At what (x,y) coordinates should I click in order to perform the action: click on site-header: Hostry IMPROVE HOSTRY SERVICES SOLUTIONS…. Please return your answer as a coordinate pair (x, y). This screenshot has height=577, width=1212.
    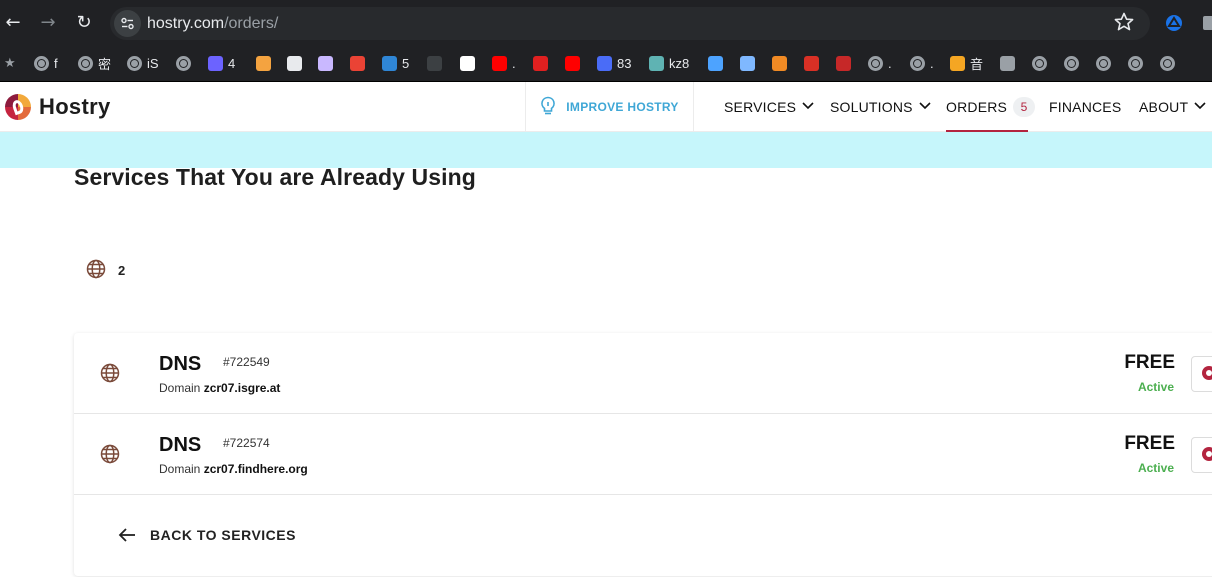
    Looking at the image, I should click on (606, 107).